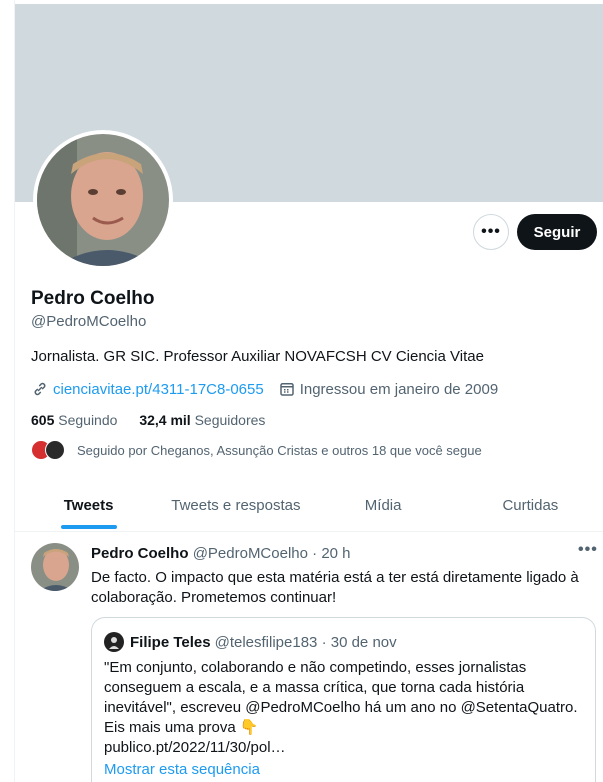  Describe the element at coordinates (43, 420) in the screenshot. I see `following-count: 605` at that location.